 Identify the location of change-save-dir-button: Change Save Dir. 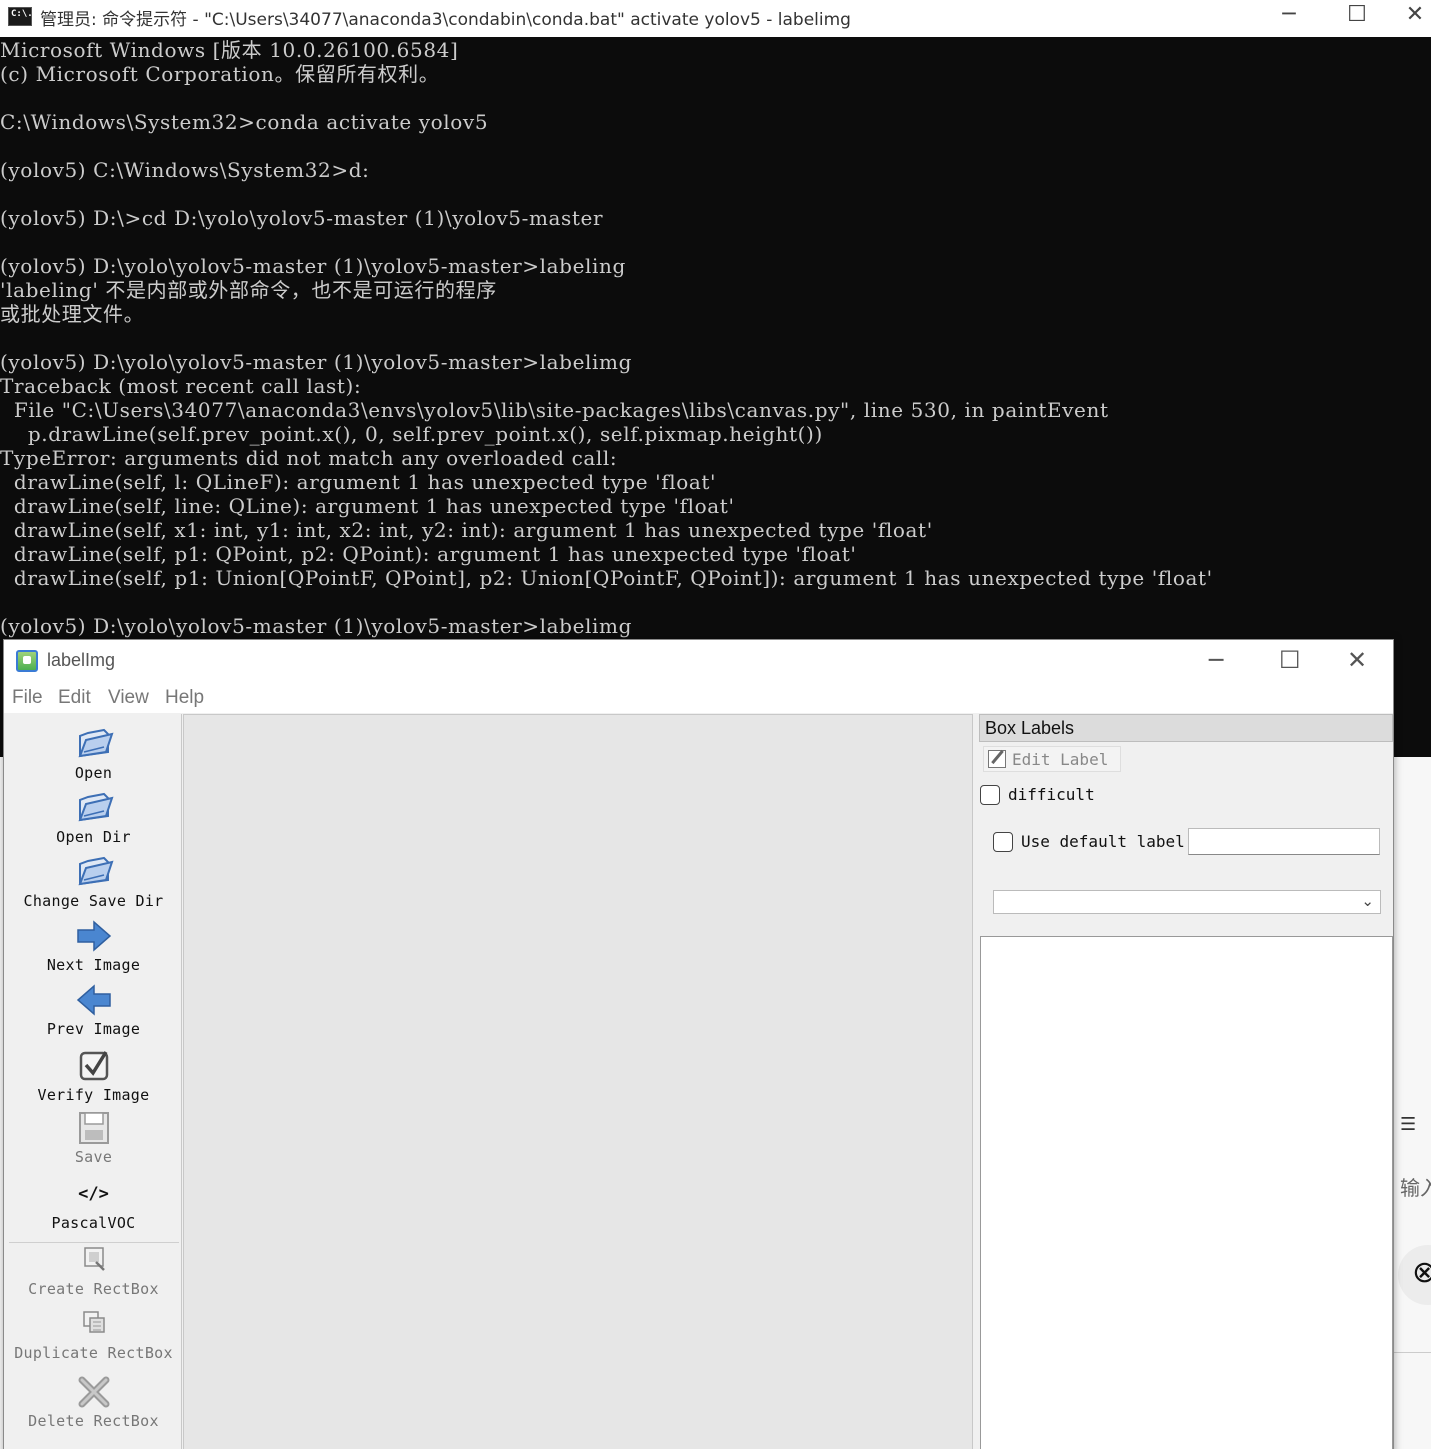
(93, 882).